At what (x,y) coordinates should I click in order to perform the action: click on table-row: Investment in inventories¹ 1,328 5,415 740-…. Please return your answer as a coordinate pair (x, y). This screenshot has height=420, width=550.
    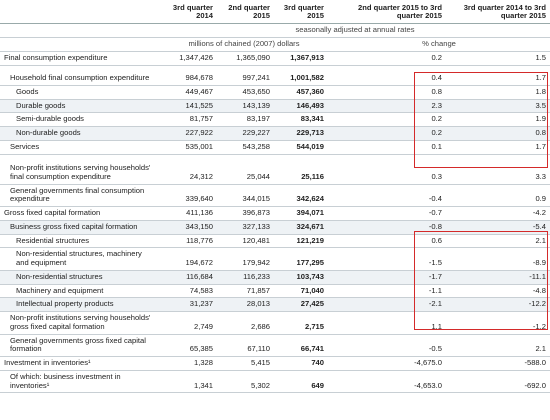
    Looking at the image, I should click on (275, 363).